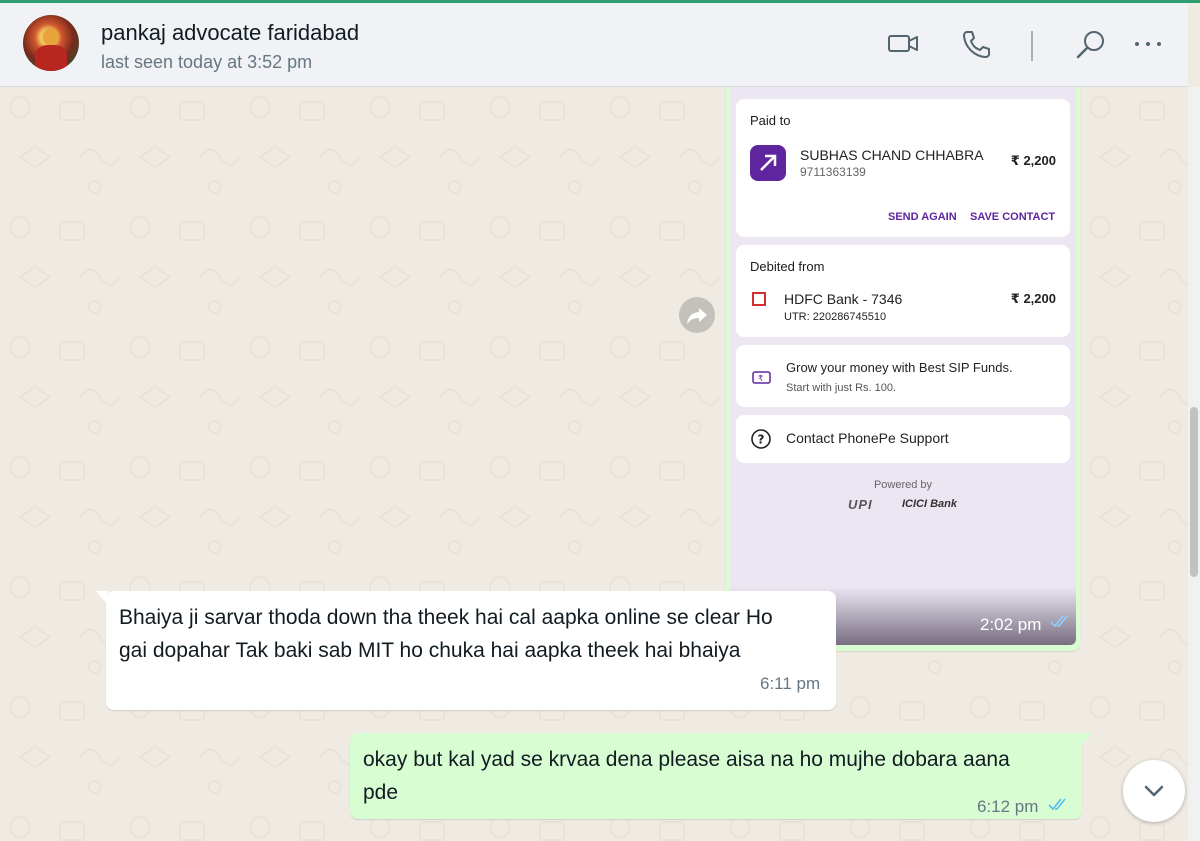 The image size is (1200, 841). I want to click on chat-scrollbar, so click(1194, 464).